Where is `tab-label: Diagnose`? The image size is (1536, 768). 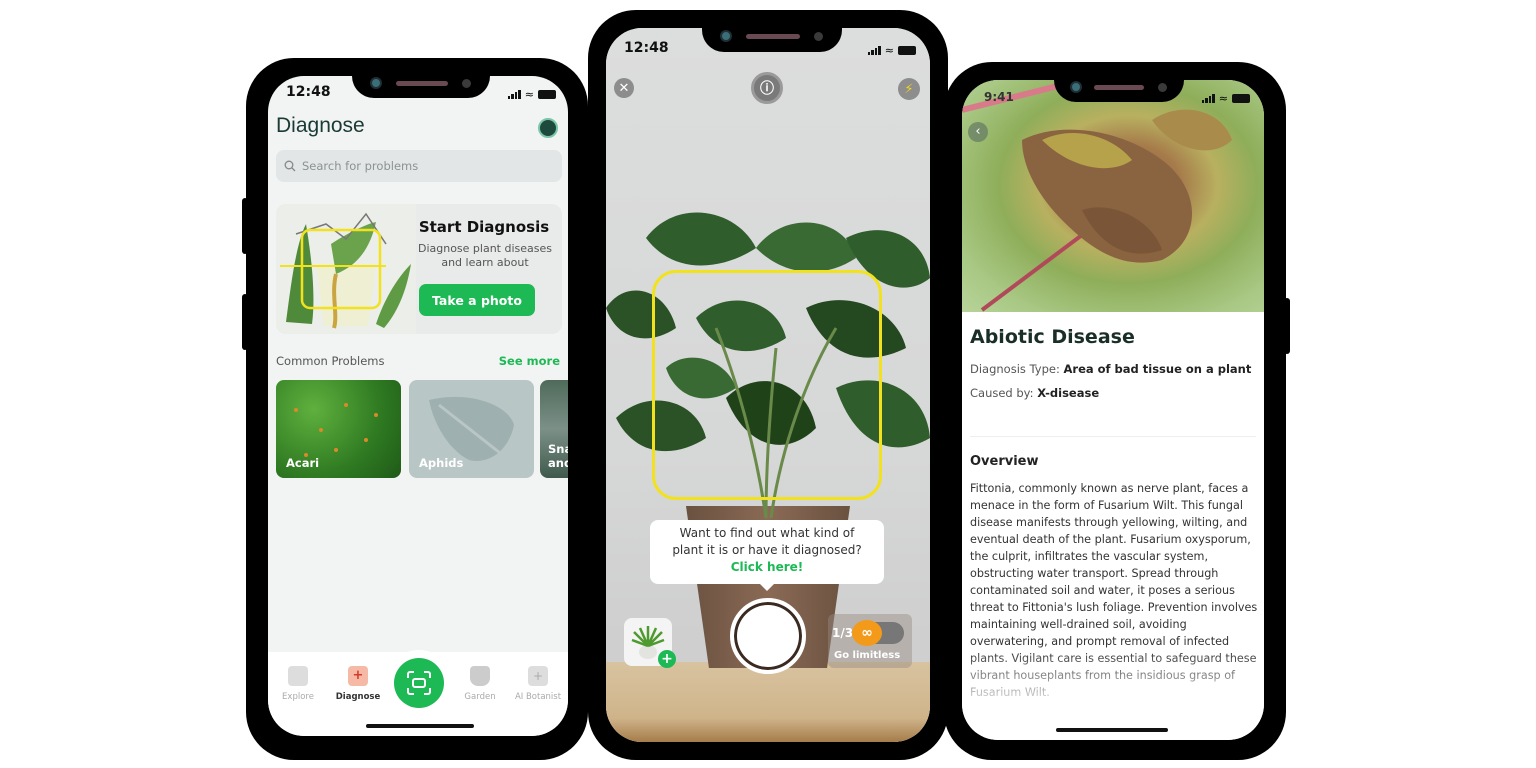
tab-label: Diagnose is located at coordinates (358, 697).